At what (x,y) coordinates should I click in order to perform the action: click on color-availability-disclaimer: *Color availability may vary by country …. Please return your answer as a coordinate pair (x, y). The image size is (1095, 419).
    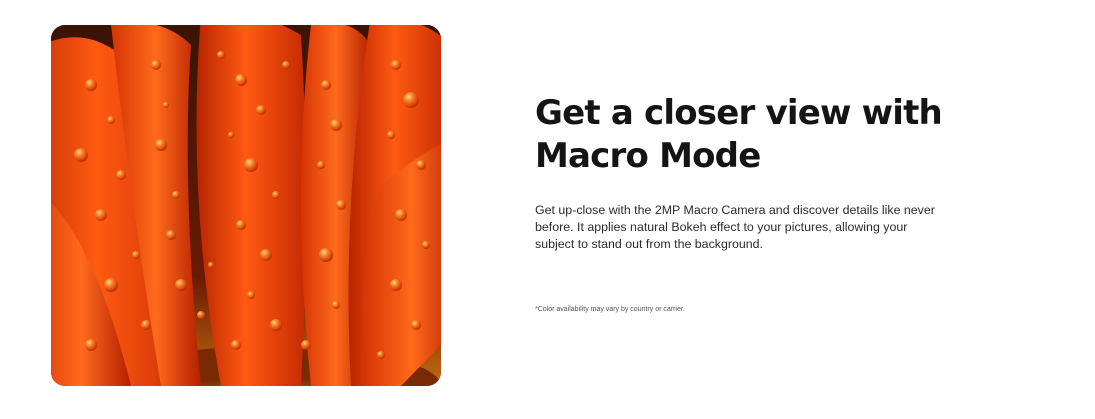
    Looking at the image, I should click on (610, 309).